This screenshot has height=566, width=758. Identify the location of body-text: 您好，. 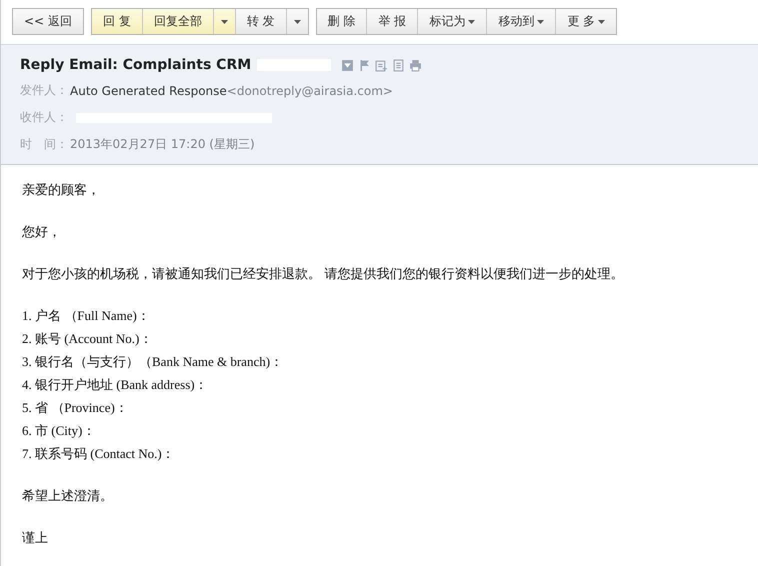
(42, 232).